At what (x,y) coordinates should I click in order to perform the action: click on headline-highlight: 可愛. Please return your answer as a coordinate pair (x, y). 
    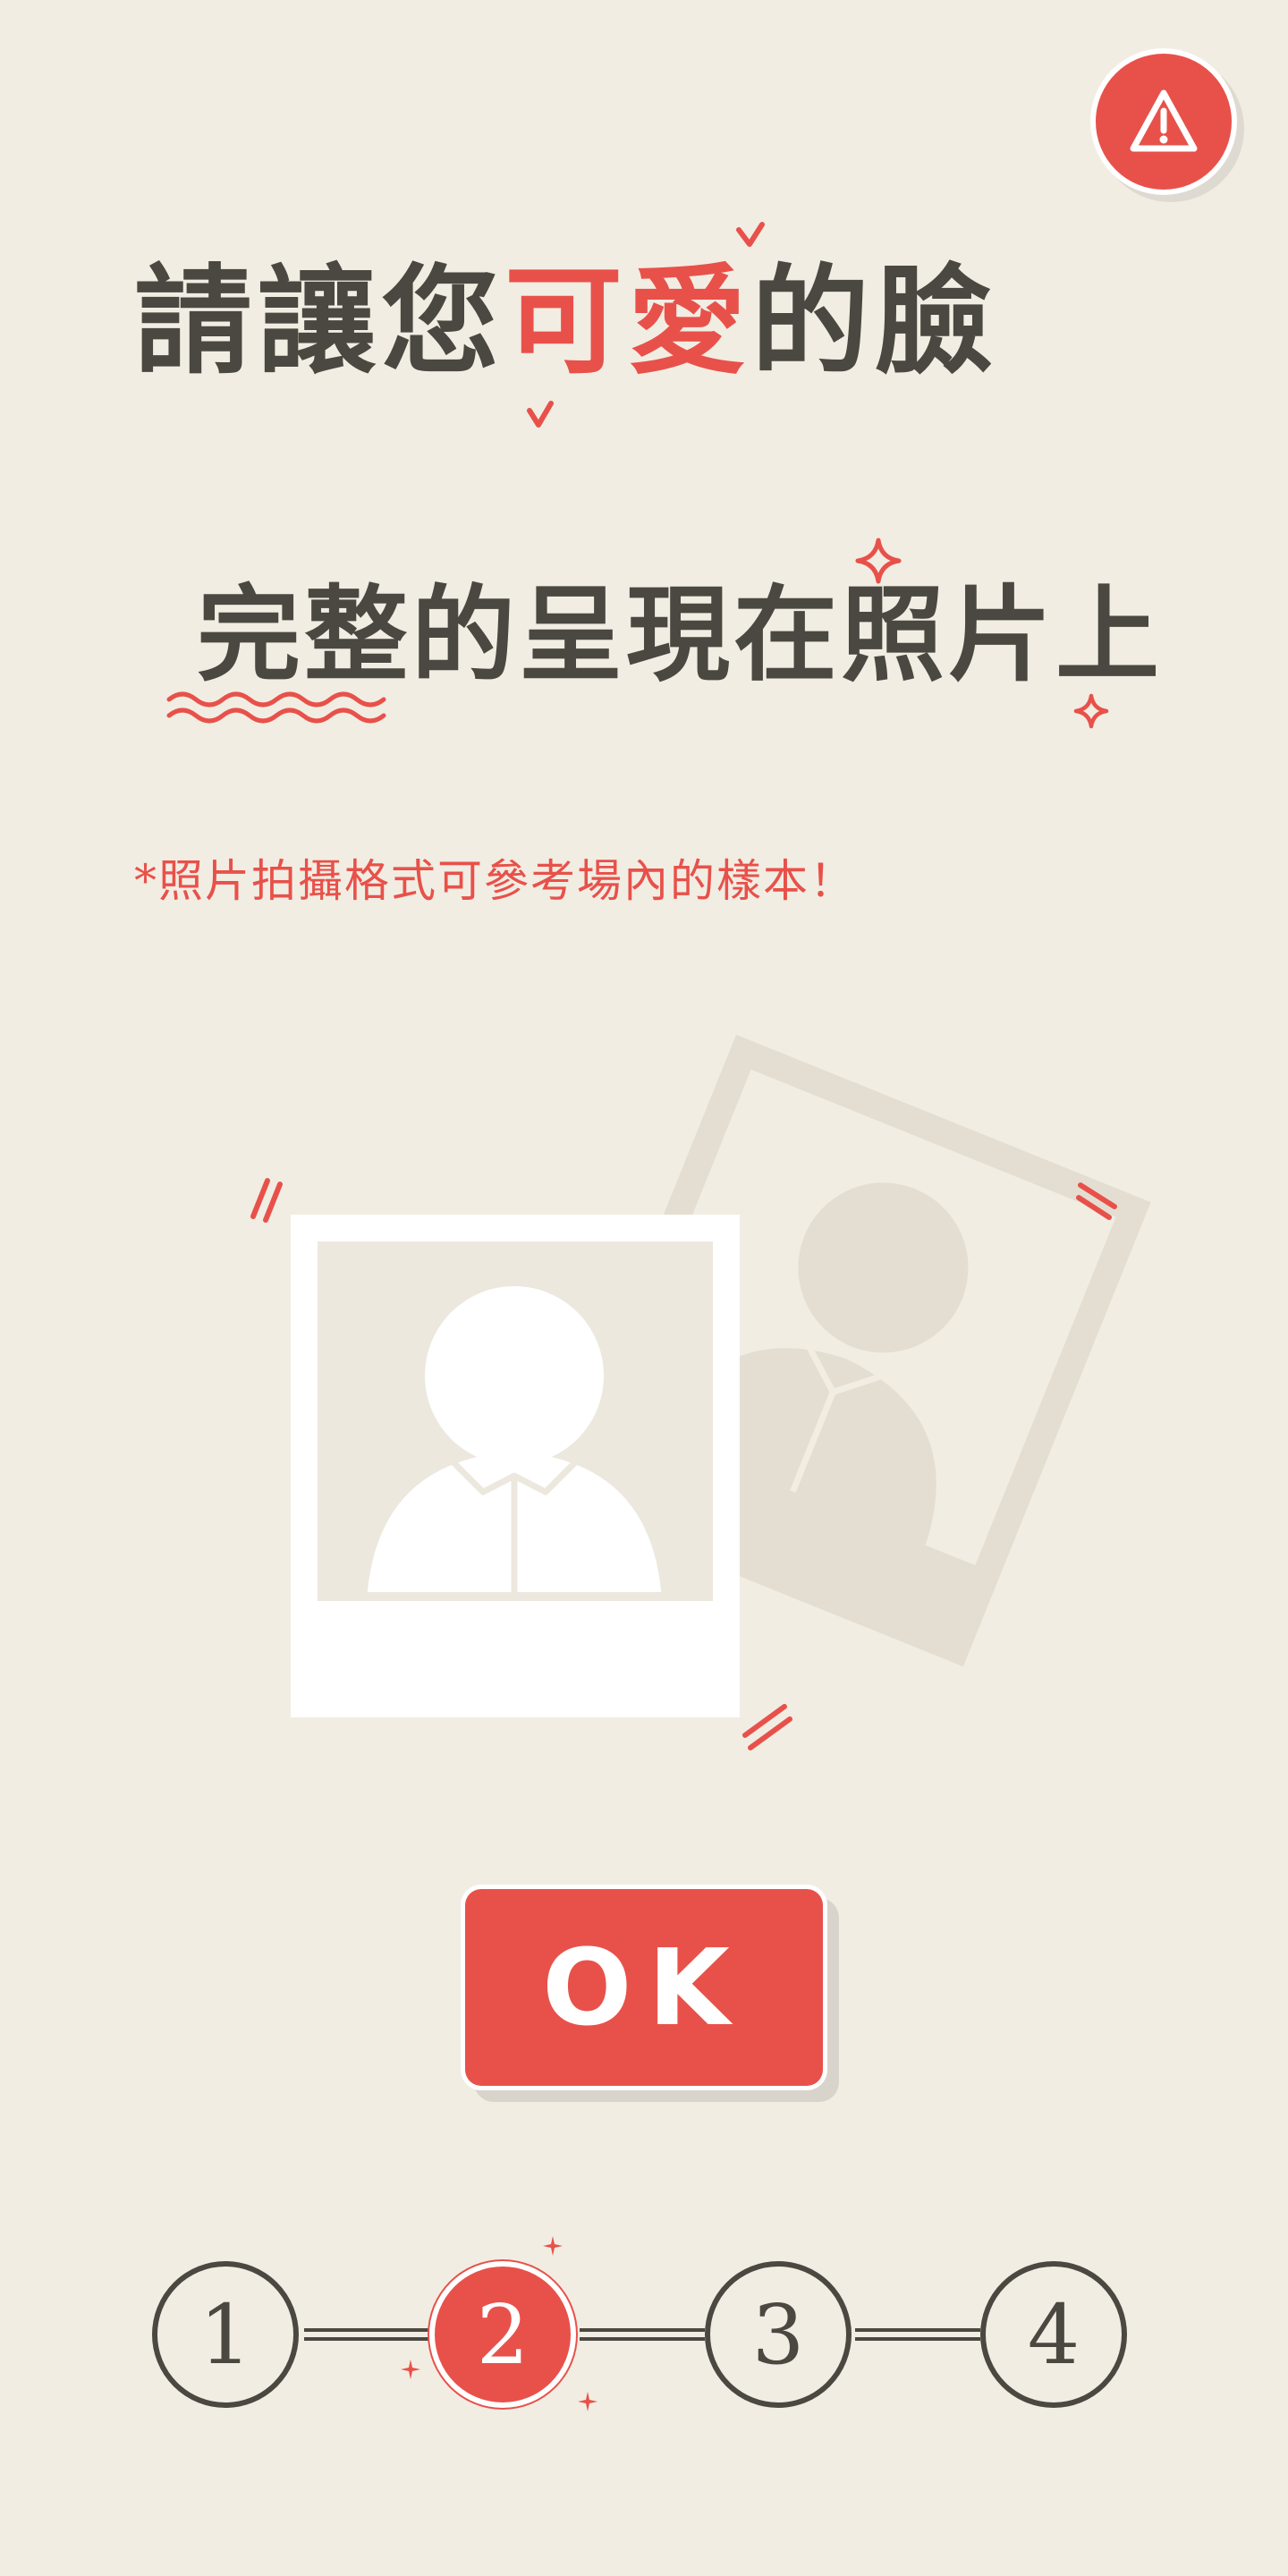
    Looking at the image, I should click on (627, 321).